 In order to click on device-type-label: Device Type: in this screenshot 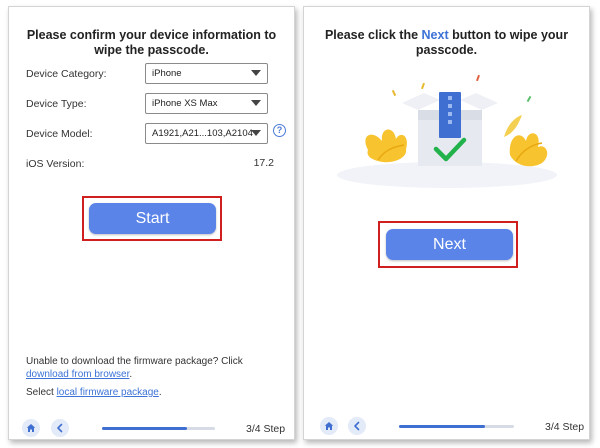, I will do `click(56, 104)`.